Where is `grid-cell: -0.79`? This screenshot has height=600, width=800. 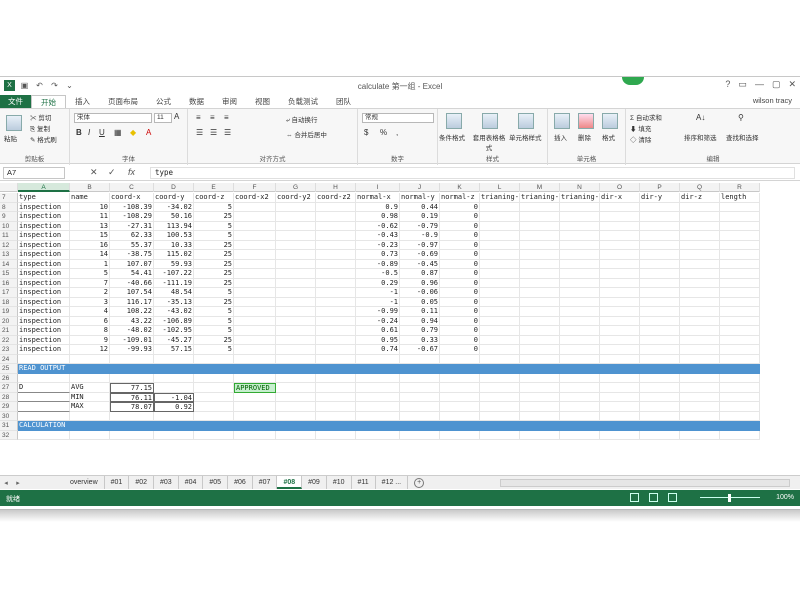 grid-cell: -0.79 is located at coordinates (420, 226).